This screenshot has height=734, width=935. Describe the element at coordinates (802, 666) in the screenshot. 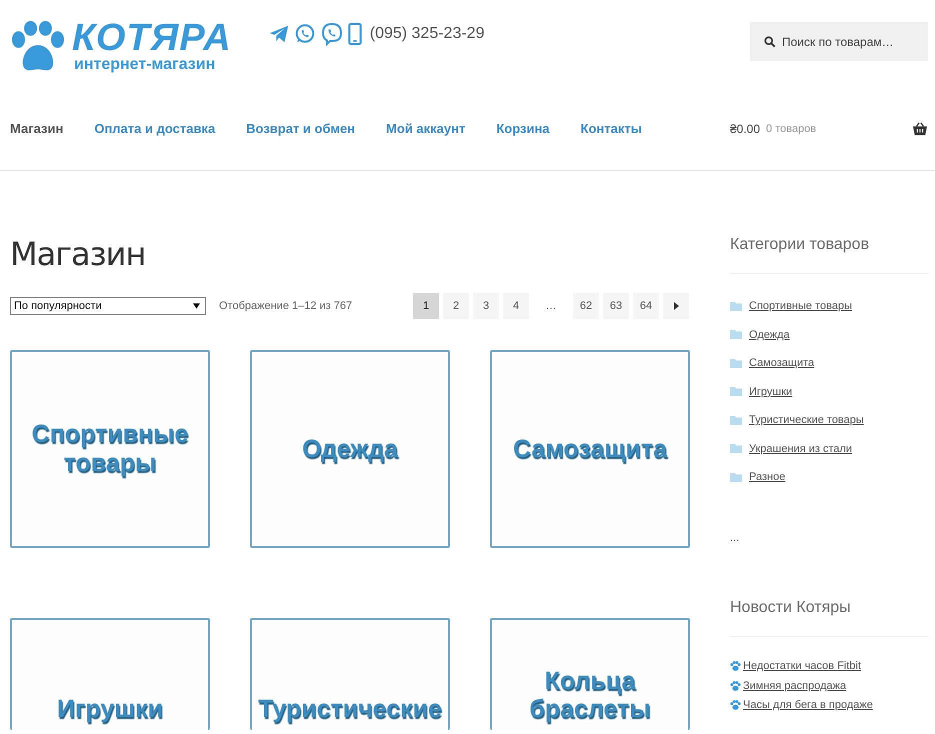

I see `news-link: Недостатки часов Fitbit` at that location.